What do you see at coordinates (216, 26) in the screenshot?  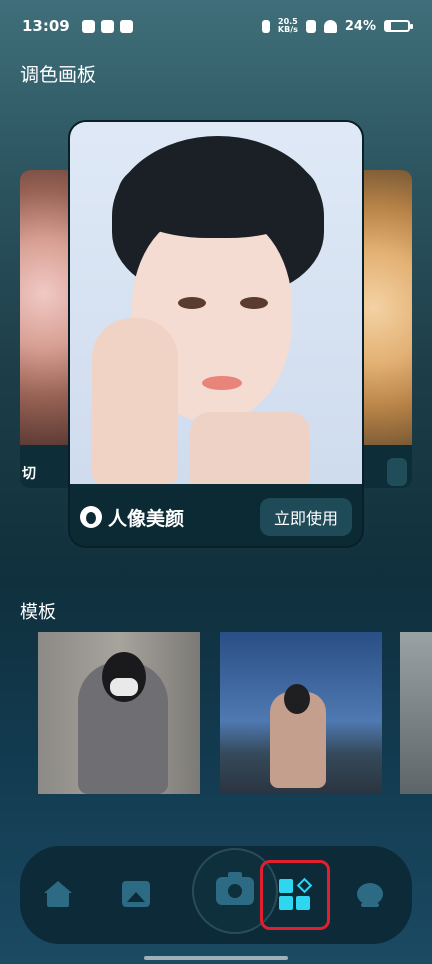 I see `status-bar: 13:09 20.5 KB/s 24%` at bounding box center [216, 26].